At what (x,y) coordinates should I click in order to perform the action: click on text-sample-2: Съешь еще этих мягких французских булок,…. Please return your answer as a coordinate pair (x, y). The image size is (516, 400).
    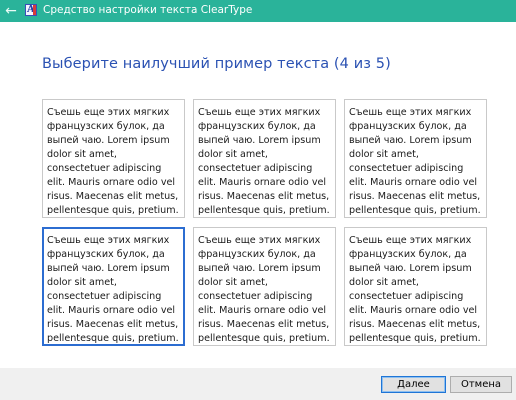
    Looking at the image, I should click on (264, 158).